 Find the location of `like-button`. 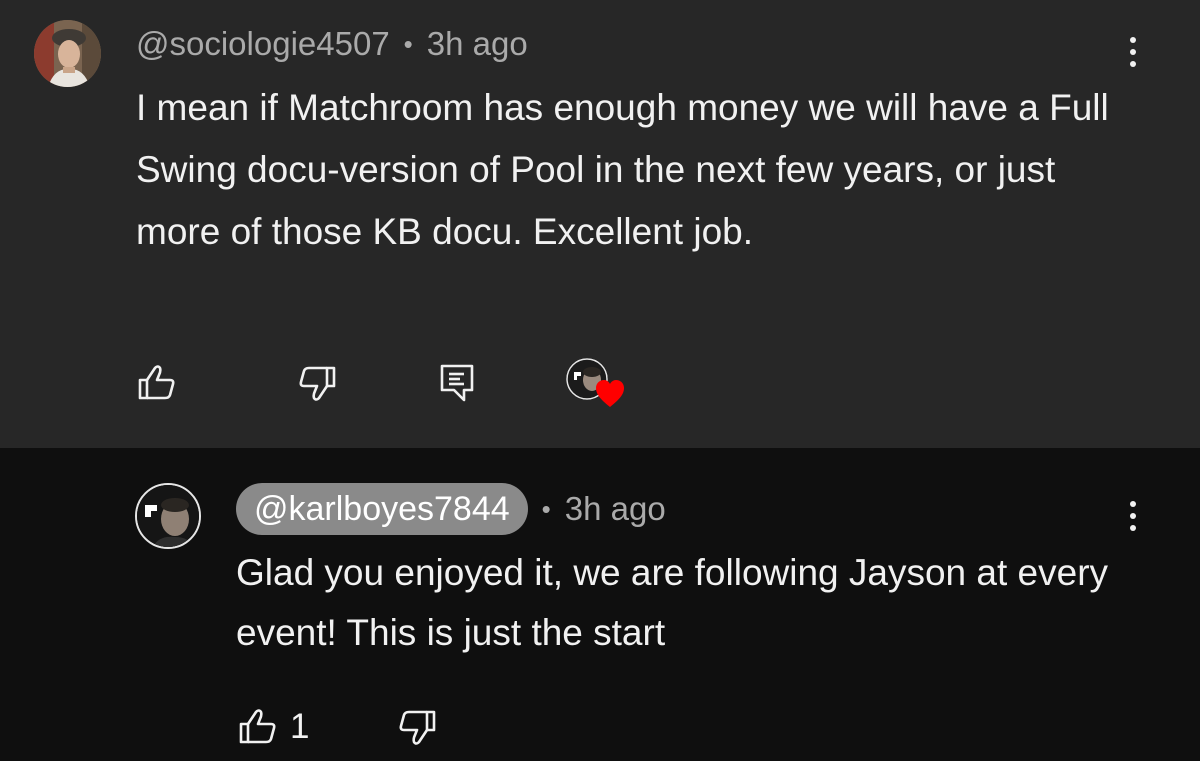

like-button is located at coordinates (158, 383).